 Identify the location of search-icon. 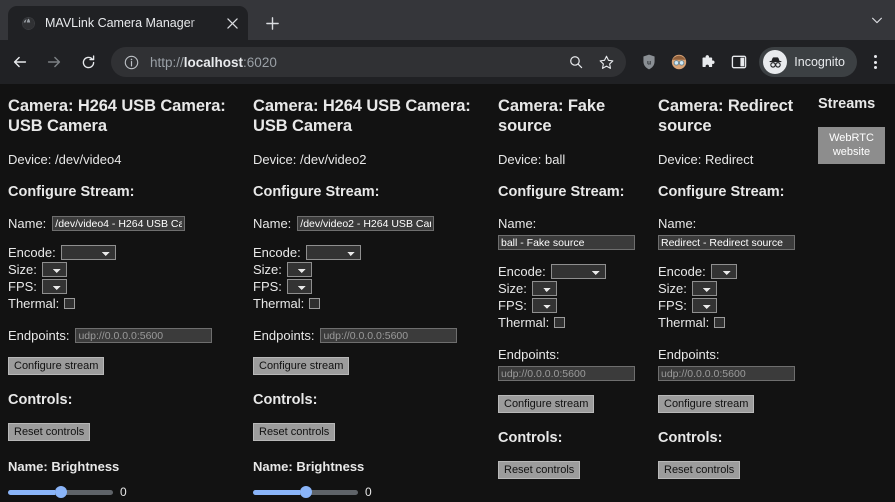
(576, 62).